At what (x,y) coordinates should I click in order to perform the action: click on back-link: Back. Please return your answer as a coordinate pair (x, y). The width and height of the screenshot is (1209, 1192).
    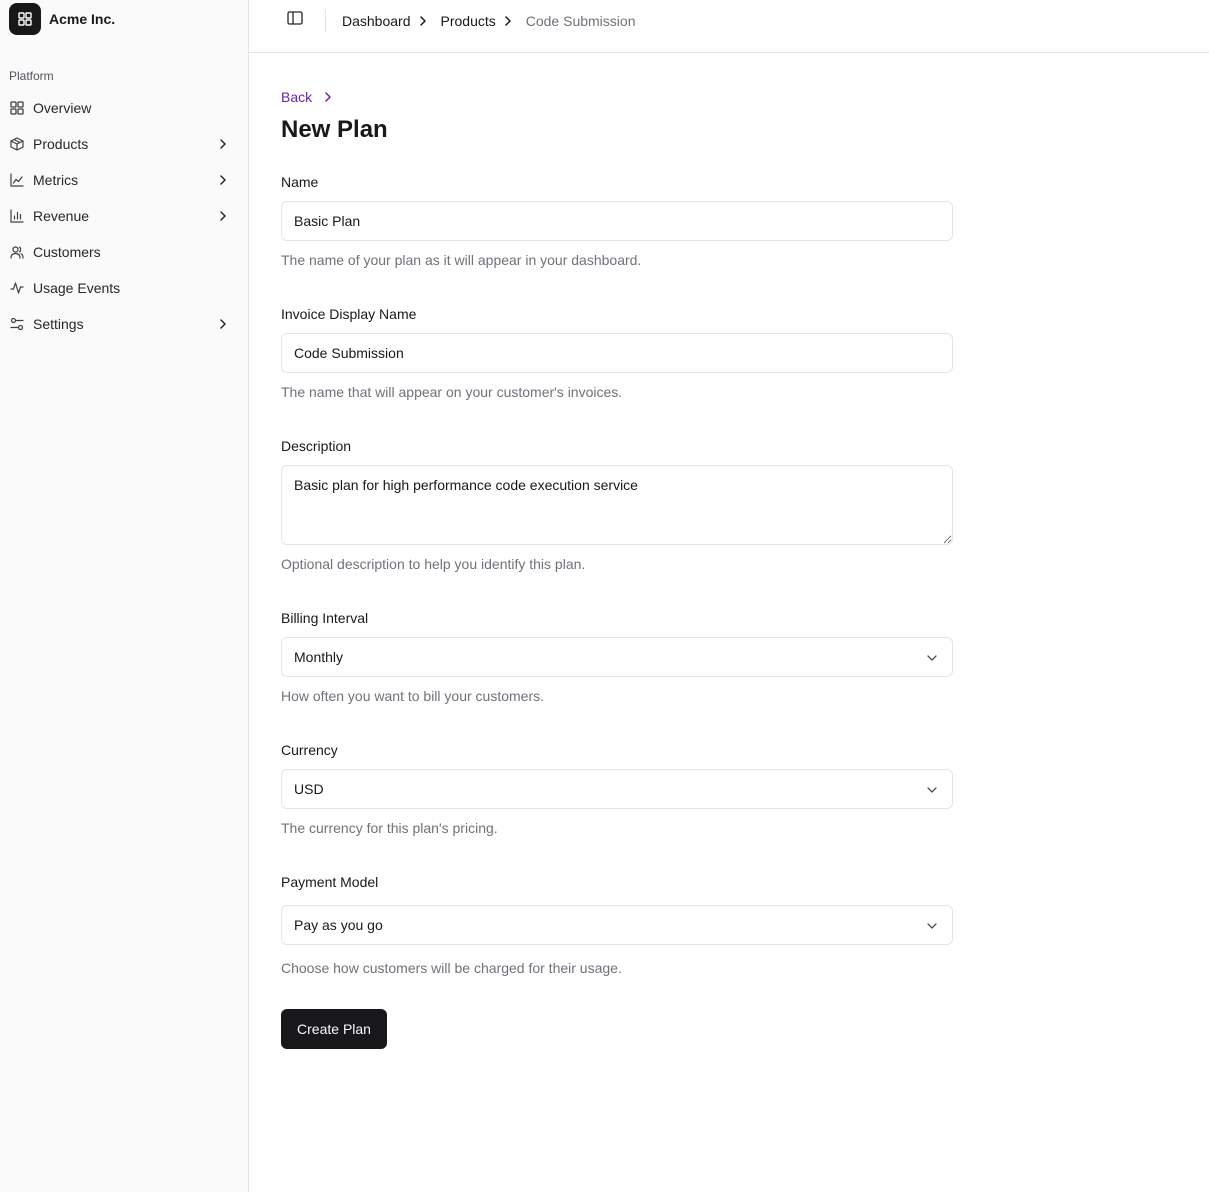
    Looking at the image, I should click on (306, 97).